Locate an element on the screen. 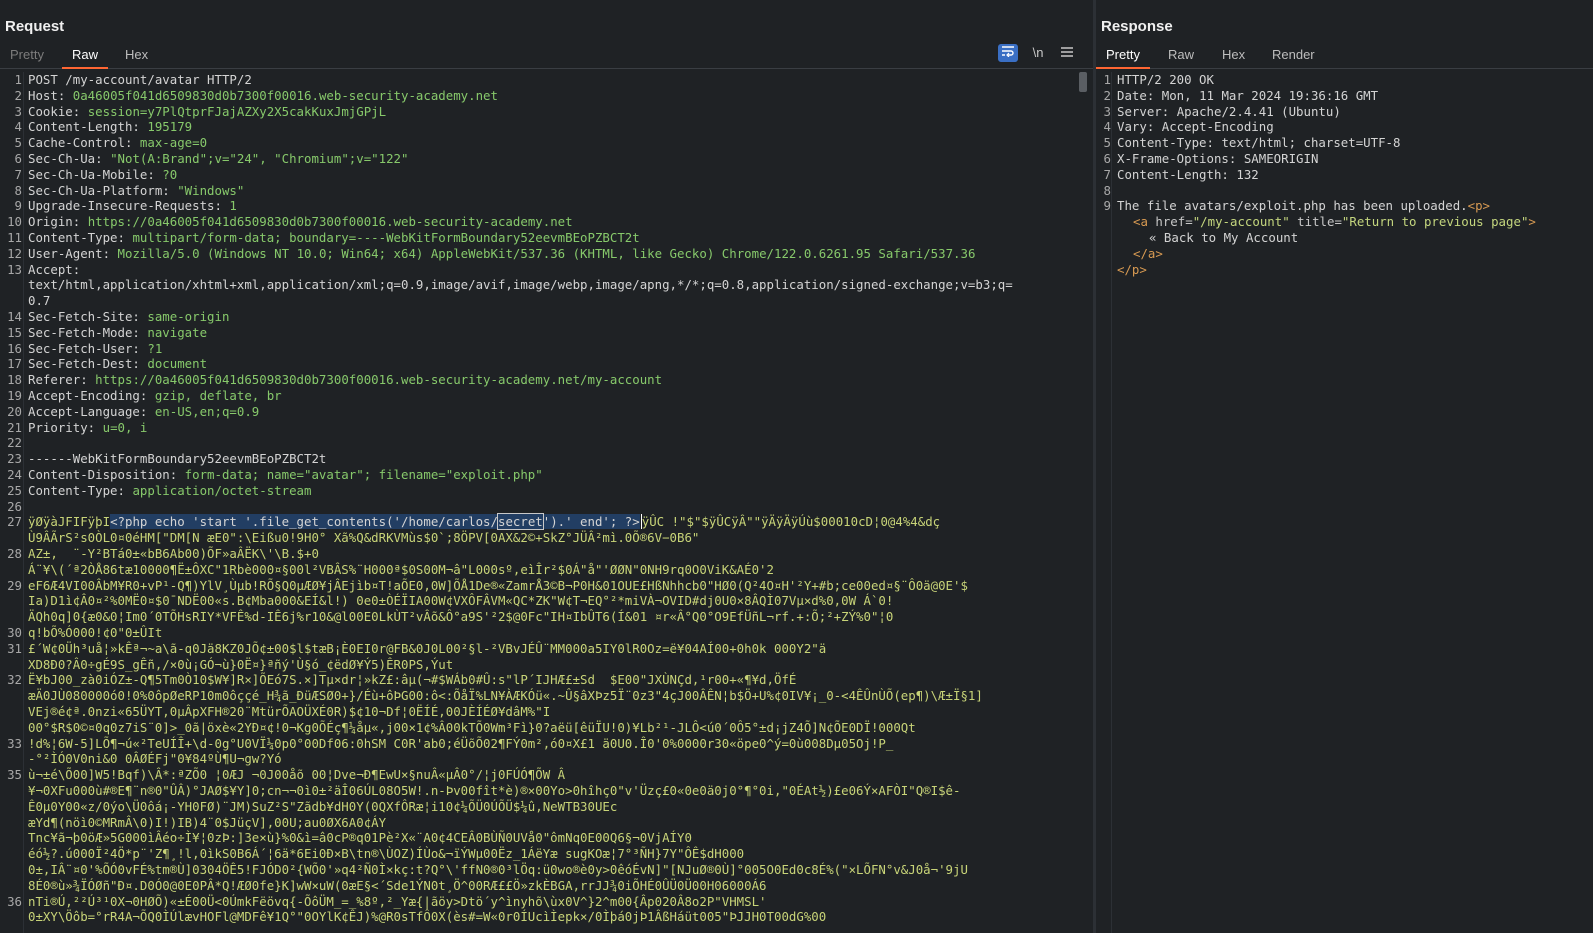 This screenshot has width=1593, height=933. response-line: HTTP/2 200 OK is located at coordinates (1165, 80).